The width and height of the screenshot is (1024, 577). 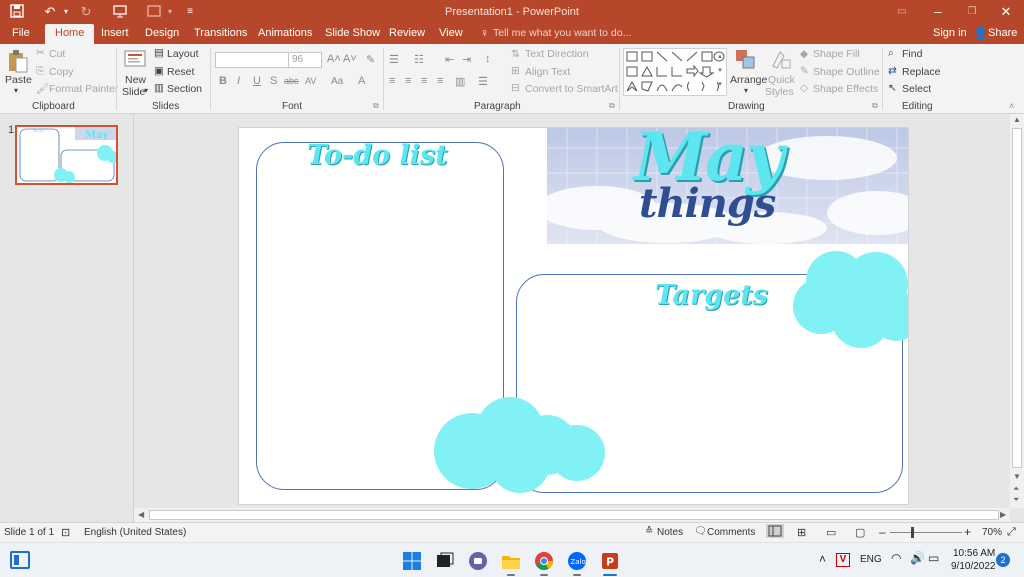 I want to click on share-button: Share, so click(x=1002, y=33).